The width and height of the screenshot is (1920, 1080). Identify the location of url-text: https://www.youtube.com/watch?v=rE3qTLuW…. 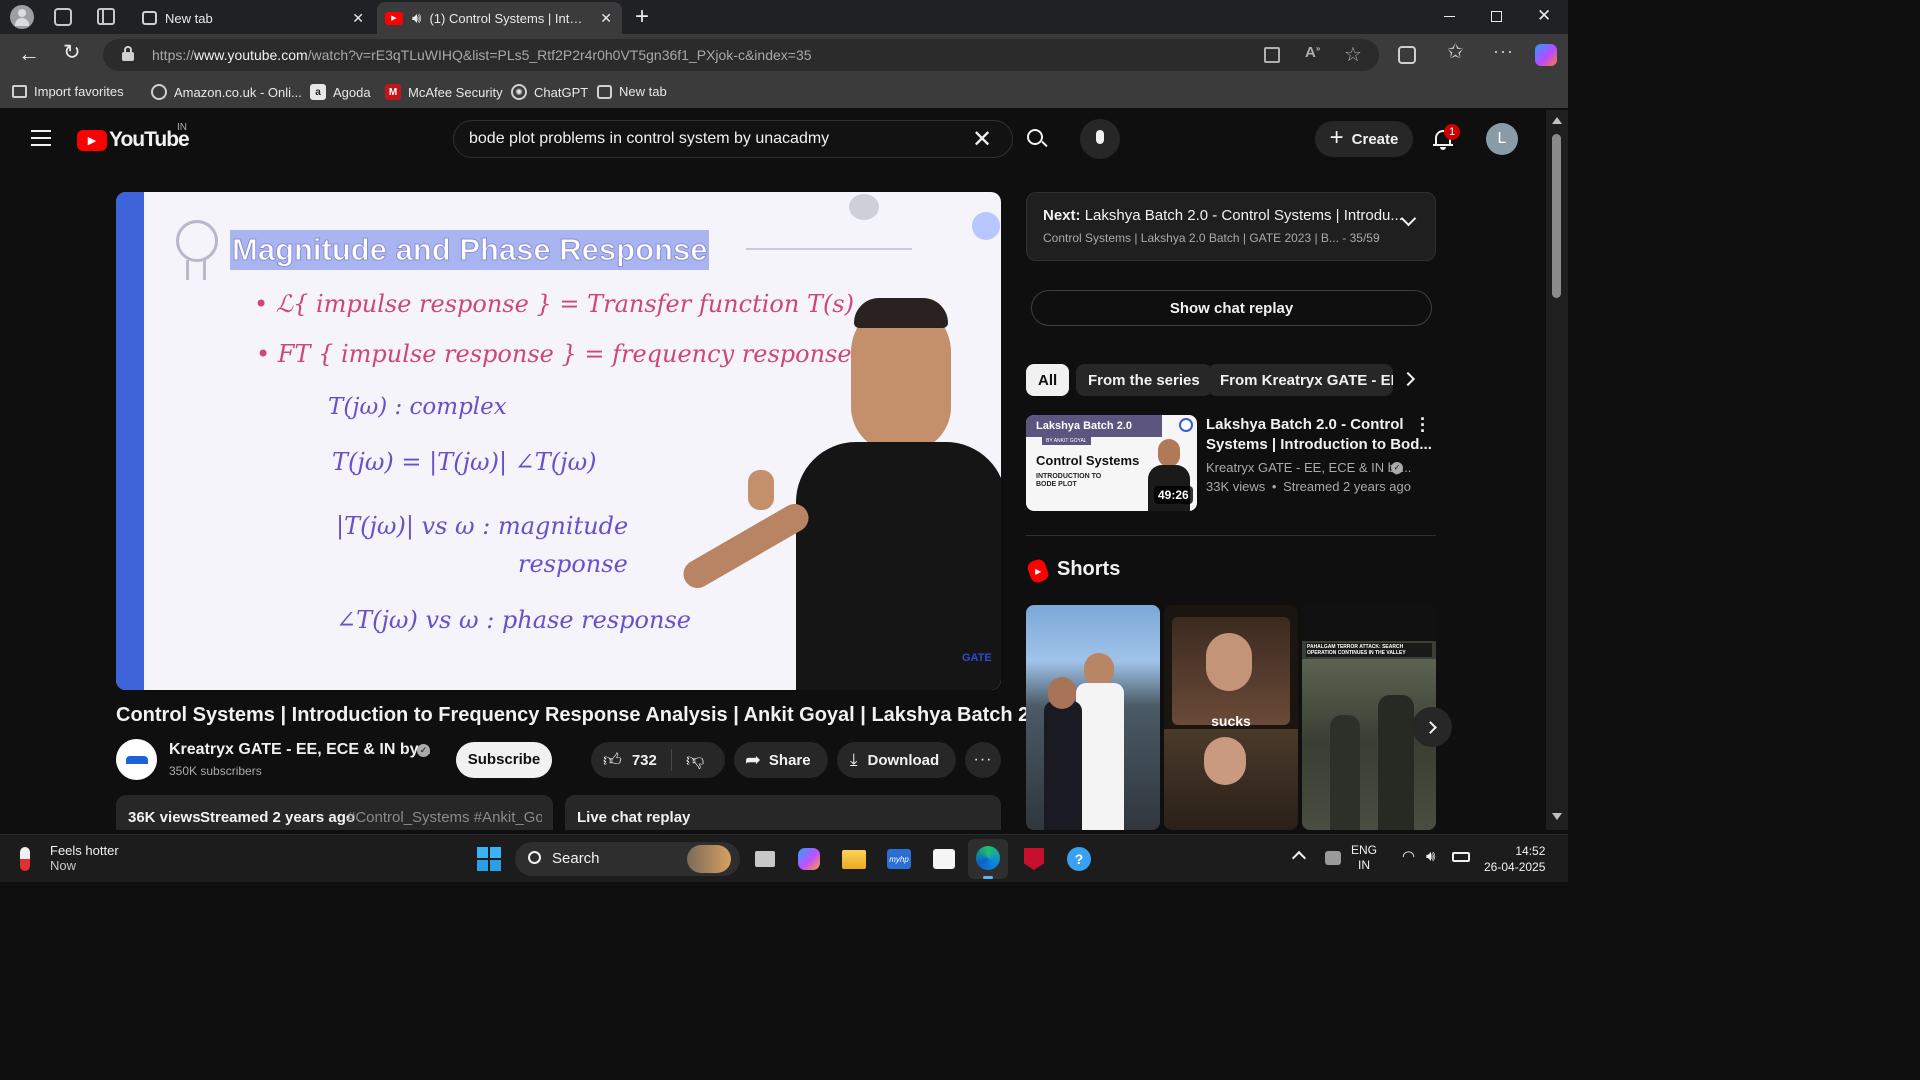
(482, 55).